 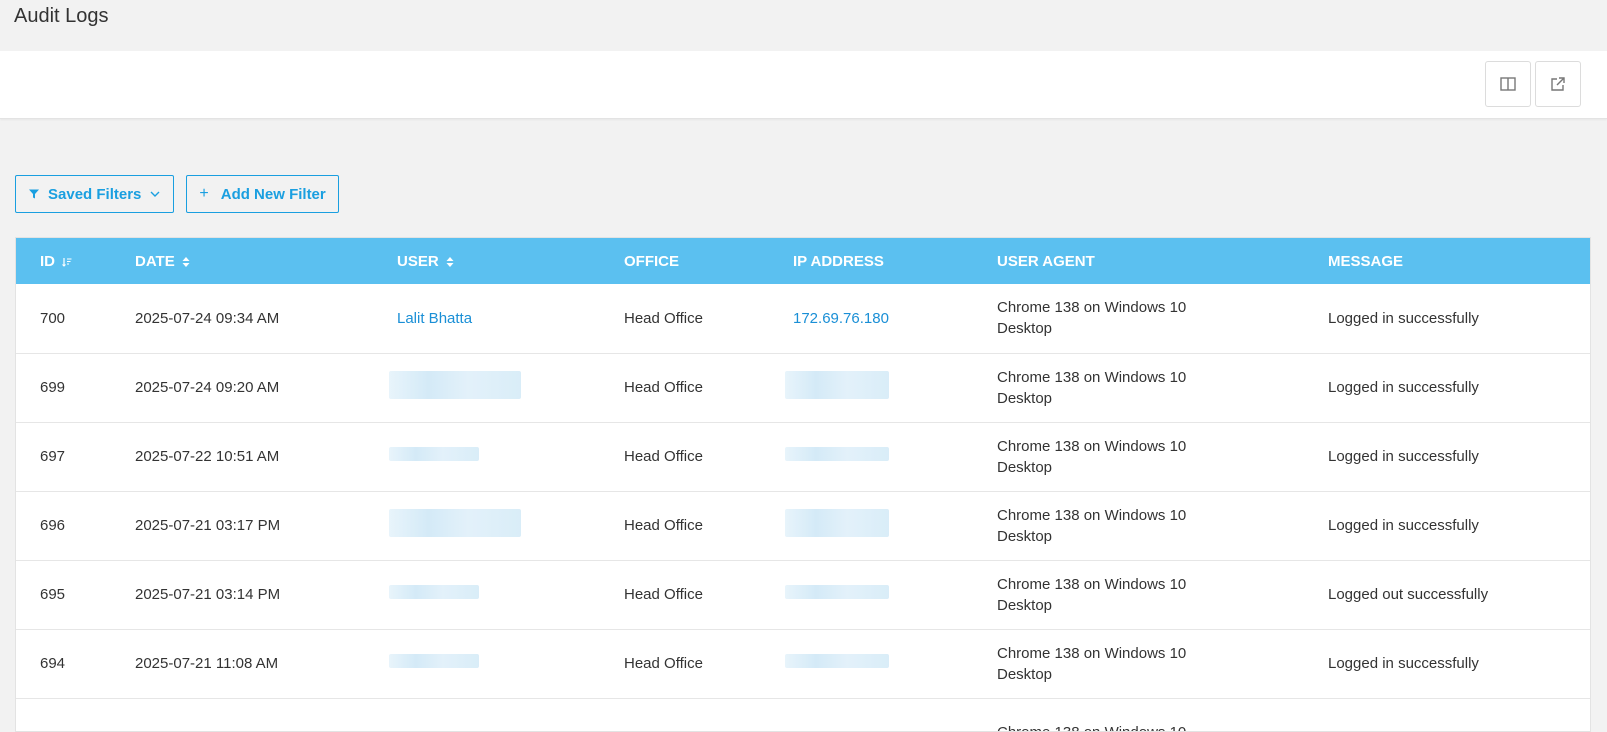 I want to click on cell-date: 2025-07-22 10:51 AM, so click(x=207, y=456).